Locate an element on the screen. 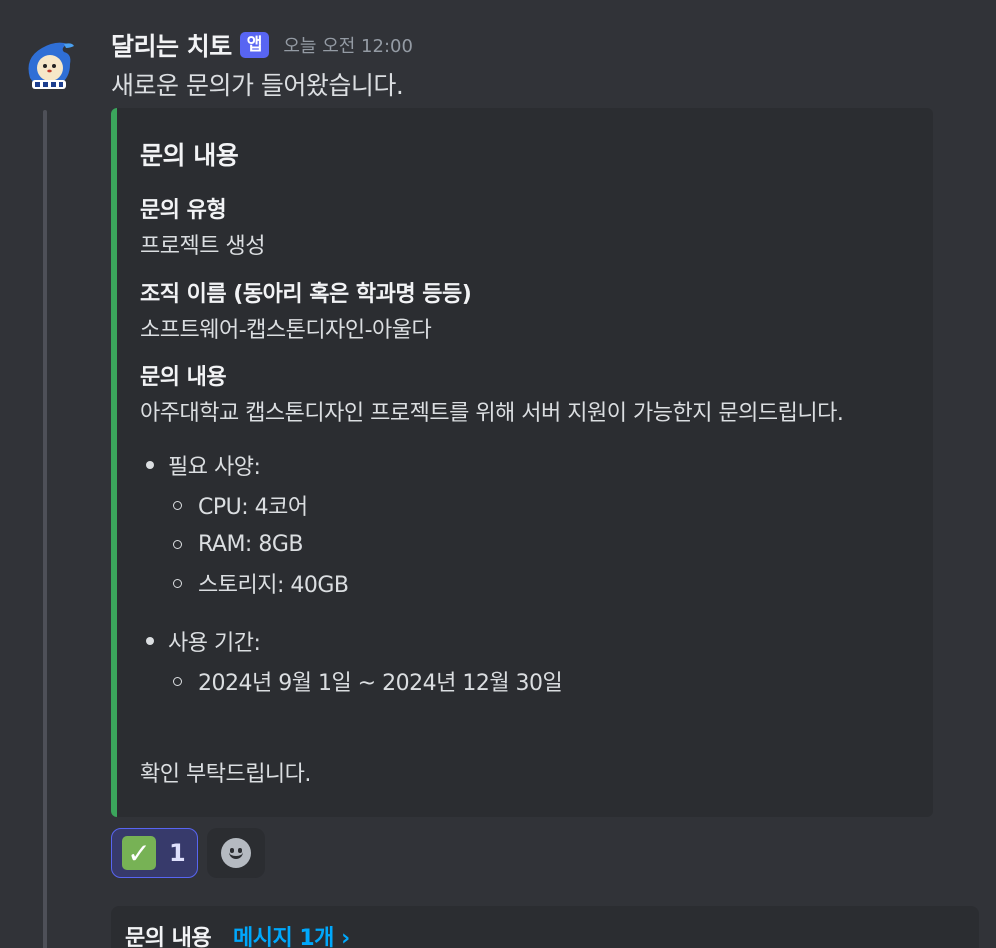 The width and height of the screenshot is (996, 948). author-name: 달리는 치토 is located at coordinates (171, 45).